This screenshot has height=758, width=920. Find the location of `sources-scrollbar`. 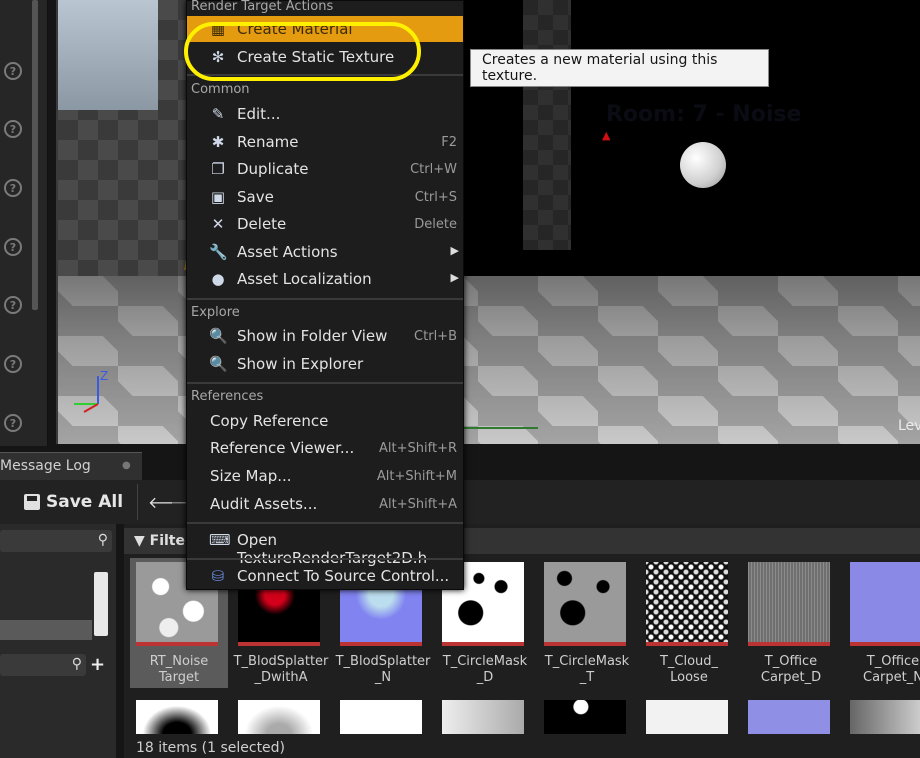

sources-scrollbar is located at coordinates (101, 604).